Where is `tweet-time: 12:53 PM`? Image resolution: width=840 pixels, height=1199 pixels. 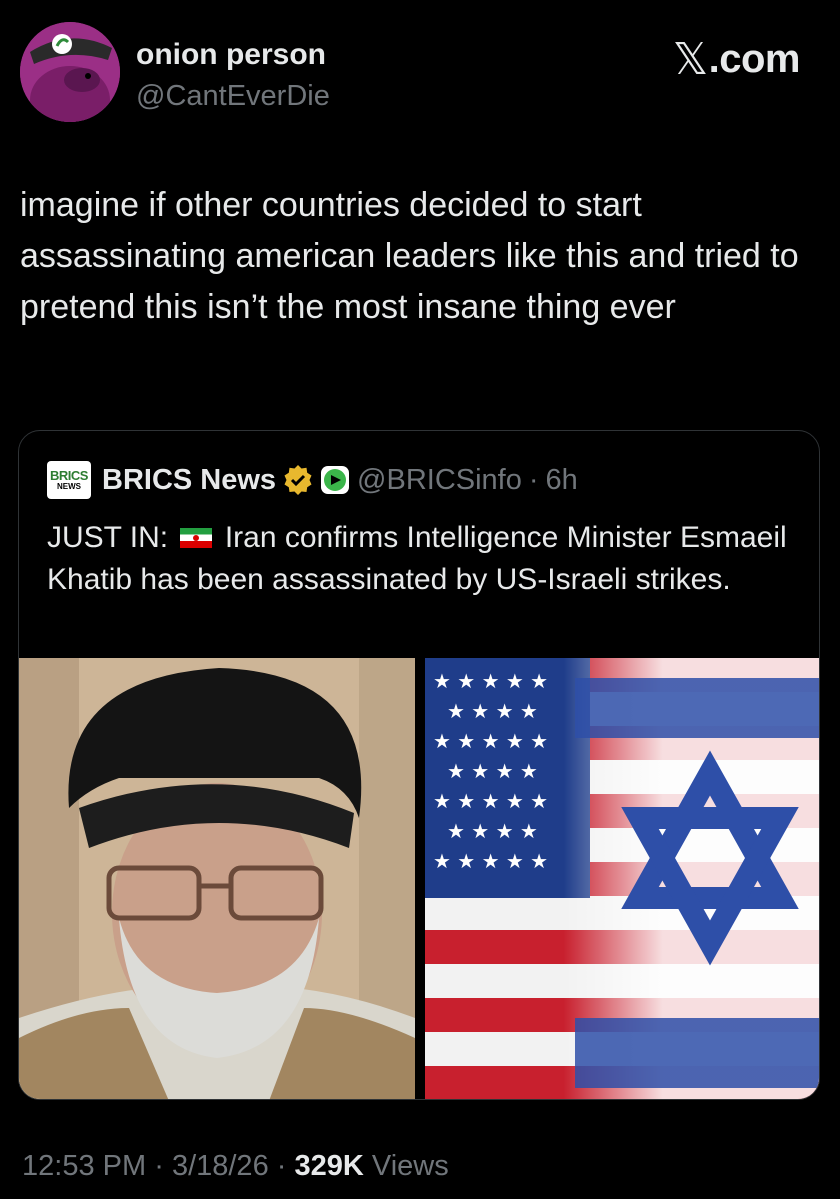 tweet-time: 12:53 PM is located at coordinates (84, 1166).